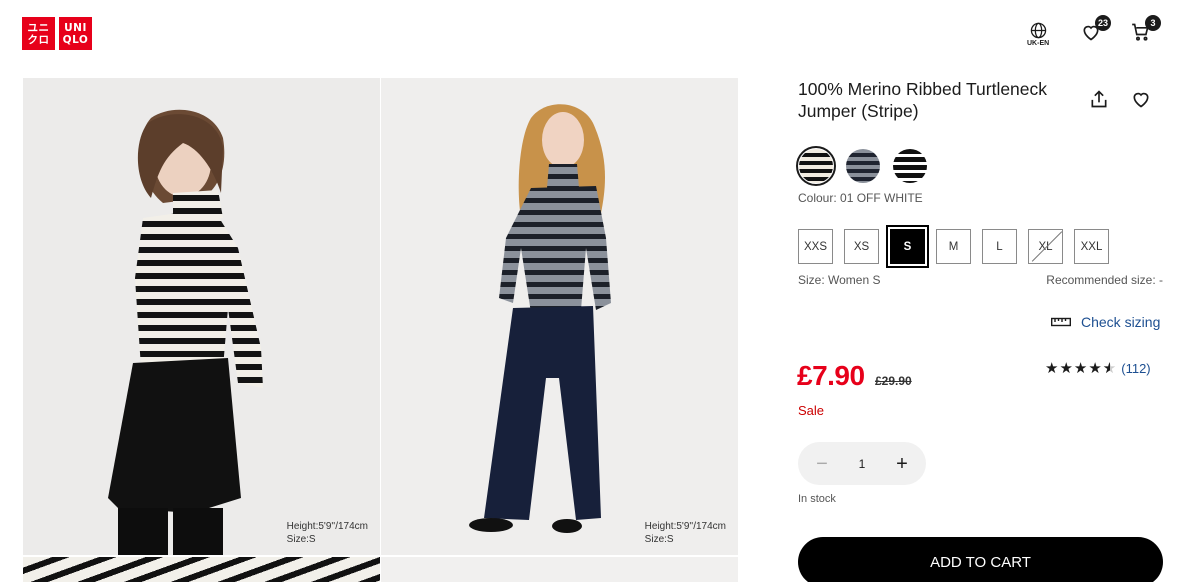 The image size is (1200, 582). What do you see at coordinates (893, 381) in the screenshot?
I see `original-price: £29.90` at bounding box center [893, 381].